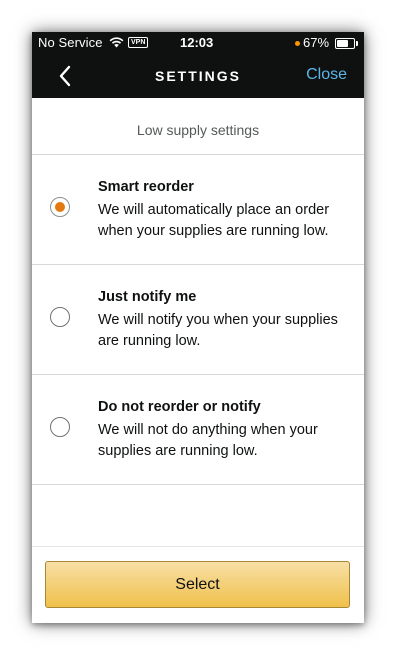 Image resolution: width=396 pixels, height=655 pixels. I want to click on radio-just-notify, so click(60, 317).